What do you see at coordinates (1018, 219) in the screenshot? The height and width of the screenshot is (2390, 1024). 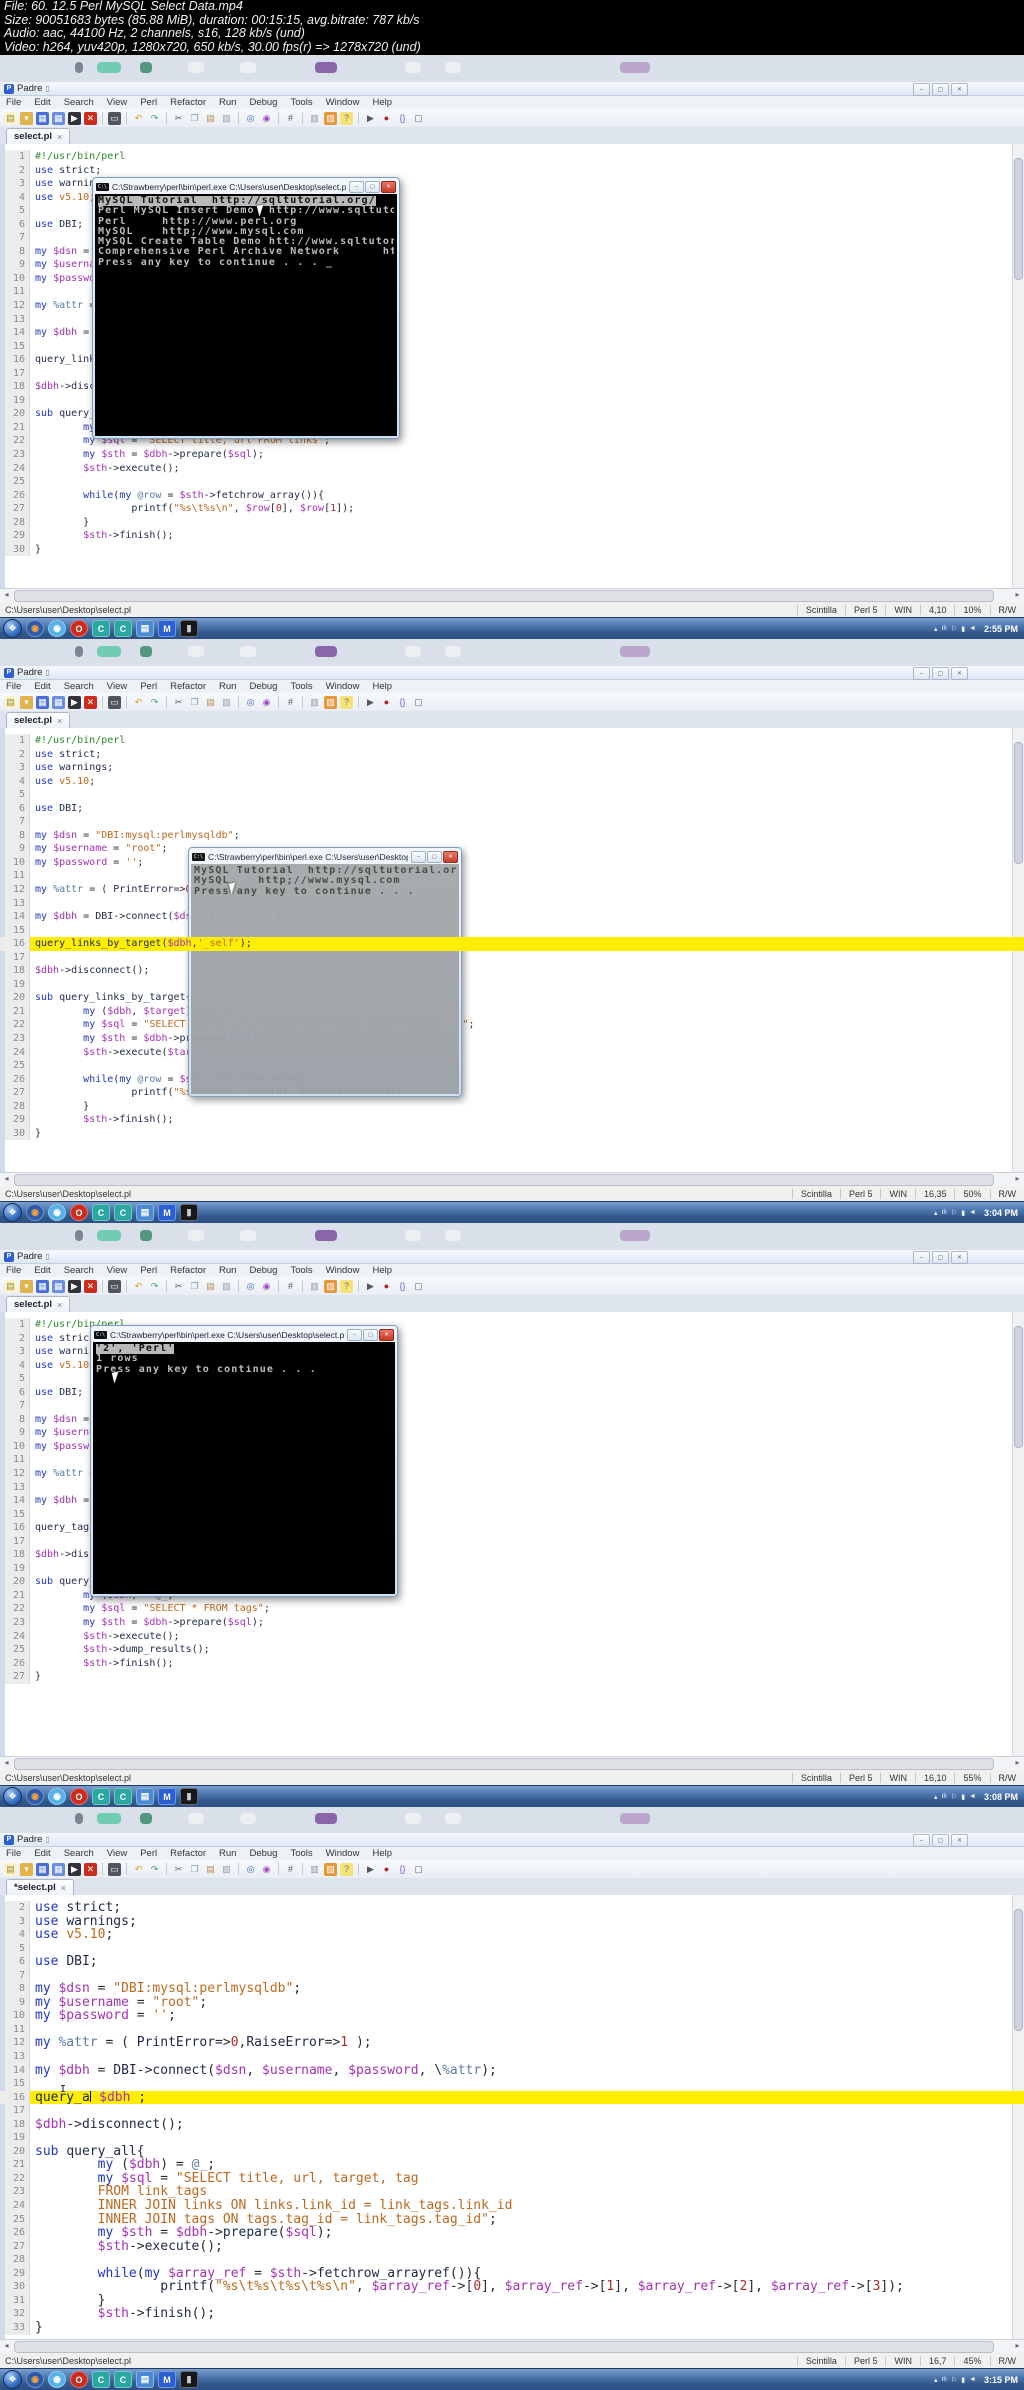 I see `vertical-scrollbar-thumb` at bounding box center [1018, 219].